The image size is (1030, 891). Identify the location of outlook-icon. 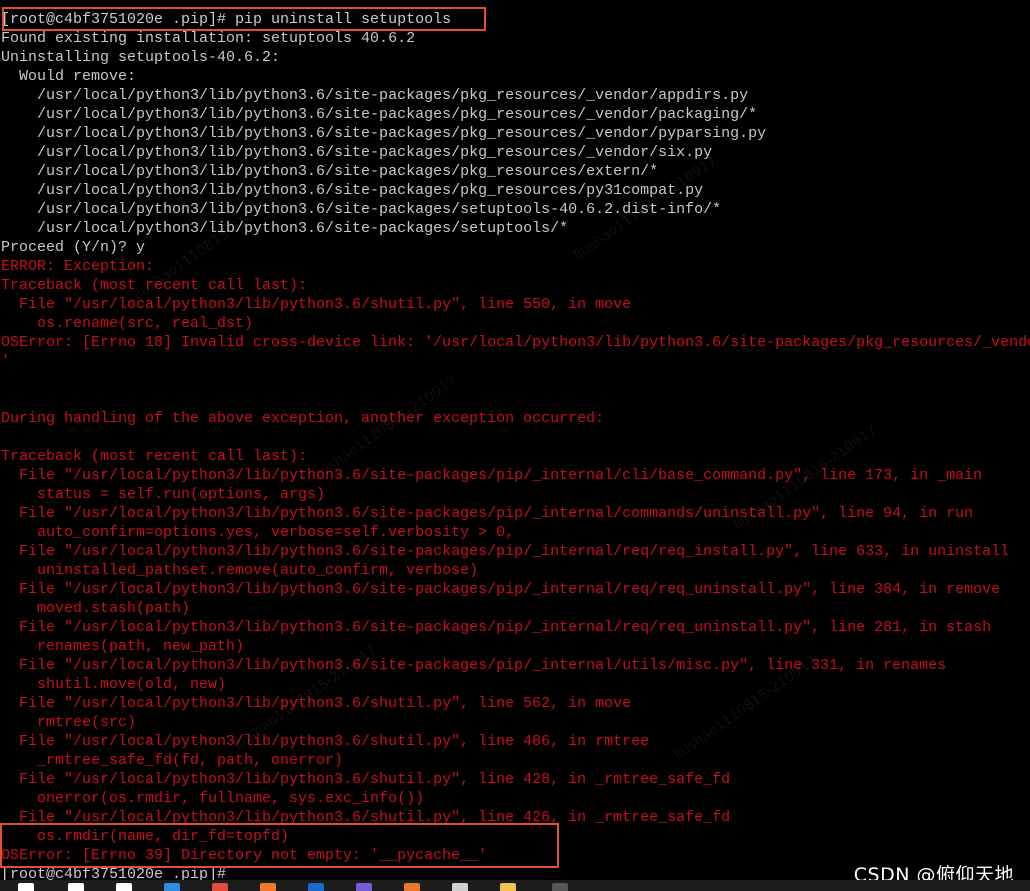
(316, 887).